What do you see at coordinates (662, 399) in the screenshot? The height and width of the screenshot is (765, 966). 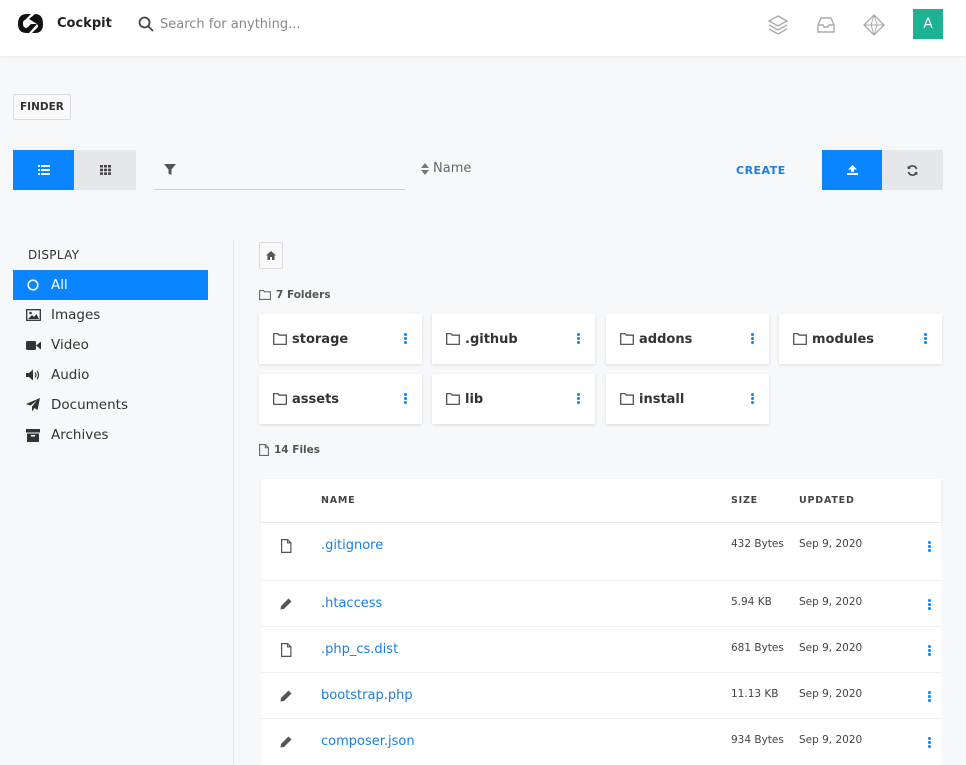 I see `folder-name: install` at bounding box center [662, 399].